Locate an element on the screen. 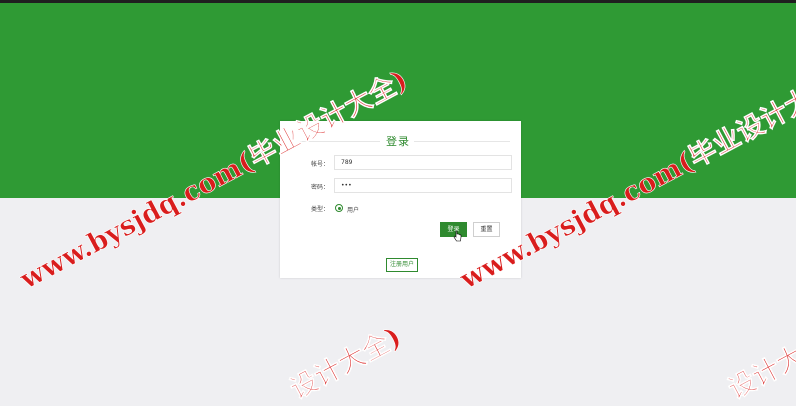 The height and width of the screenshot is (406, 796). password-label: 密码： is located at coordinates (320, 187).